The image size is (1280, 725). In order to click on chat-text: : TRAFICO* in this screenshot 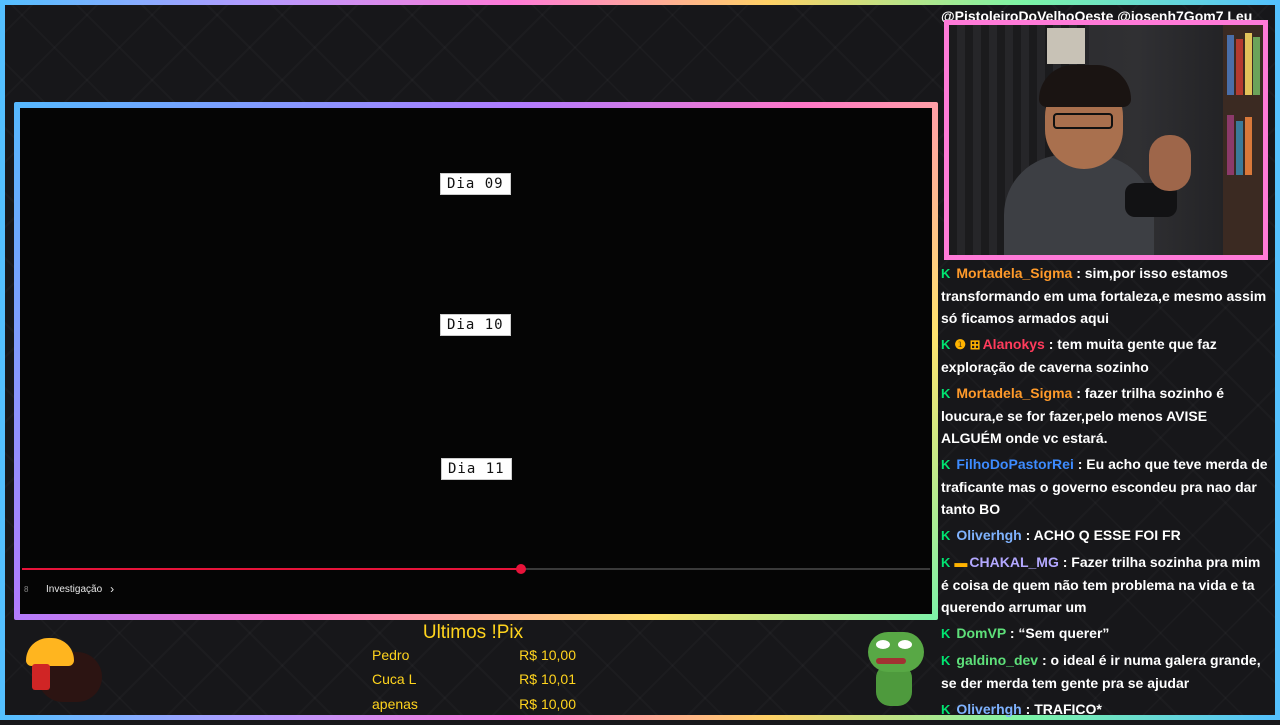, I will do `click(1063, 709)`.